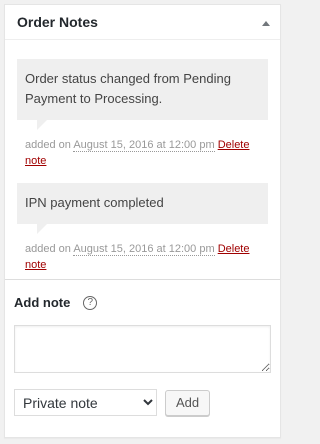 The height and width of the screenshot is (444, 320). Describe the element at coordinates (42, 302) in the screenshot. I see `add-note-label: Add note` at that location.